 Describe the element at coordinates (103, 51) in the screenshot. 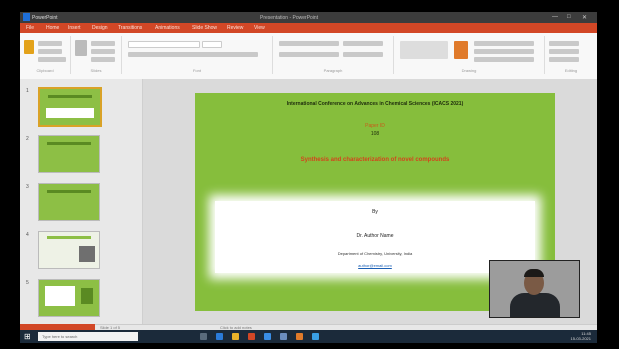

I see `reset-button` at that location.